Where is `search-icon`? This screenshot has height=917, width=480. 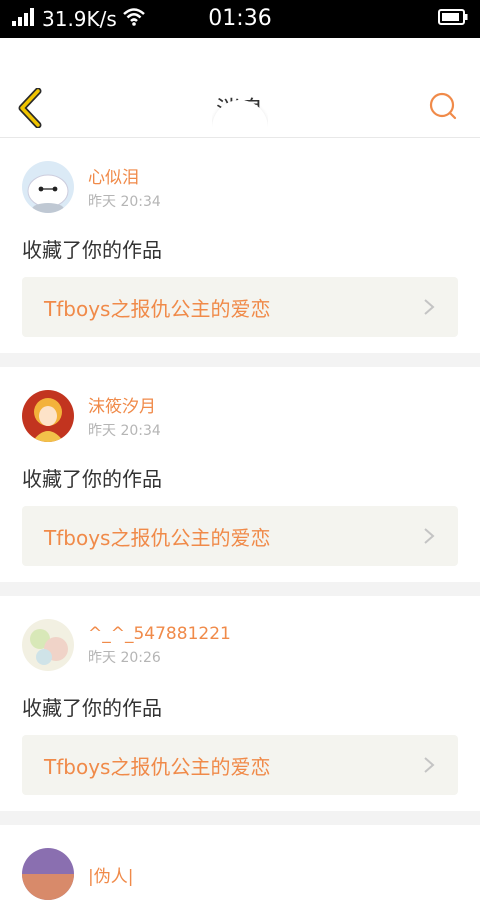
search-icon is located at coordinates (443, 106).